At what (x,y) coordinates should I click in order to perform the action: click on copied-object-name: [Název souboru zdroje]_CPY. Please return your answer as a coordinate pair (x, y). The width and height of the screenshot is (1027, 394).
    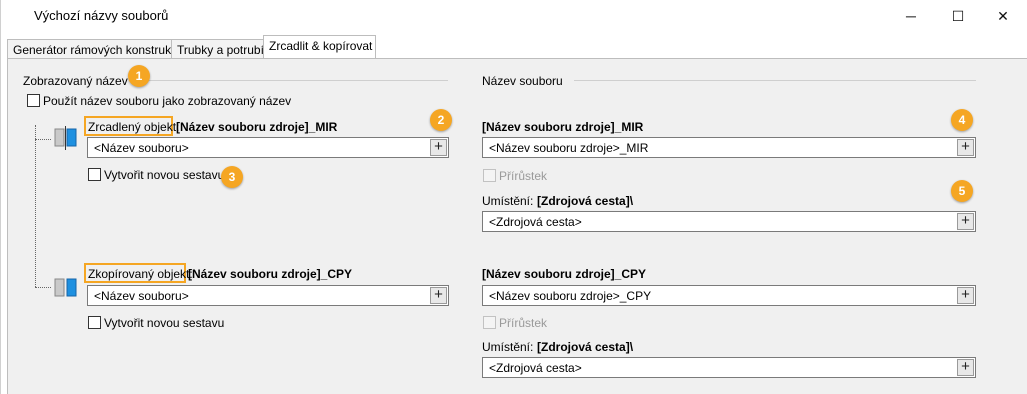
    Looking at the image, I should click on (270, 274).